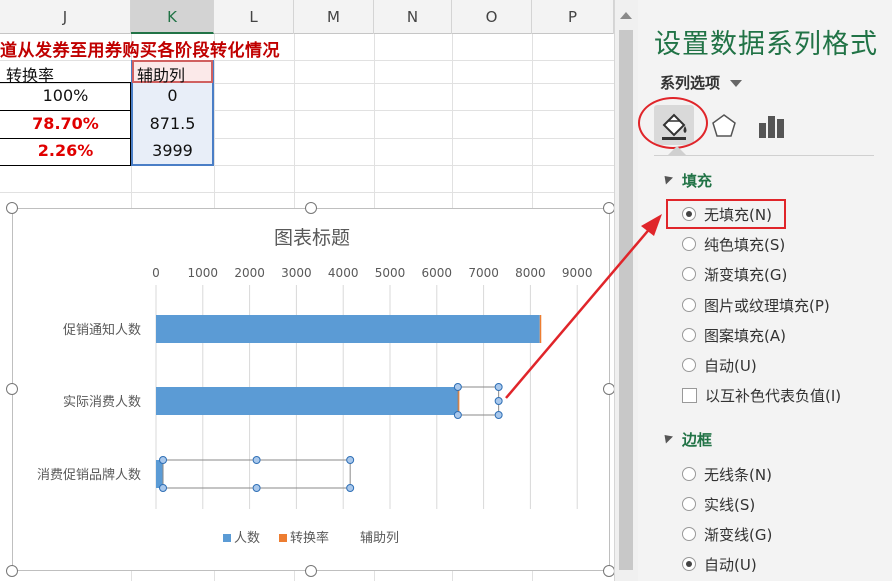 This screenshot has height=581, width=892. What do you see at coordinates (309, 538) in the screenshot?
I see `legend-label: 转换率` at bounding box center [309, 538].